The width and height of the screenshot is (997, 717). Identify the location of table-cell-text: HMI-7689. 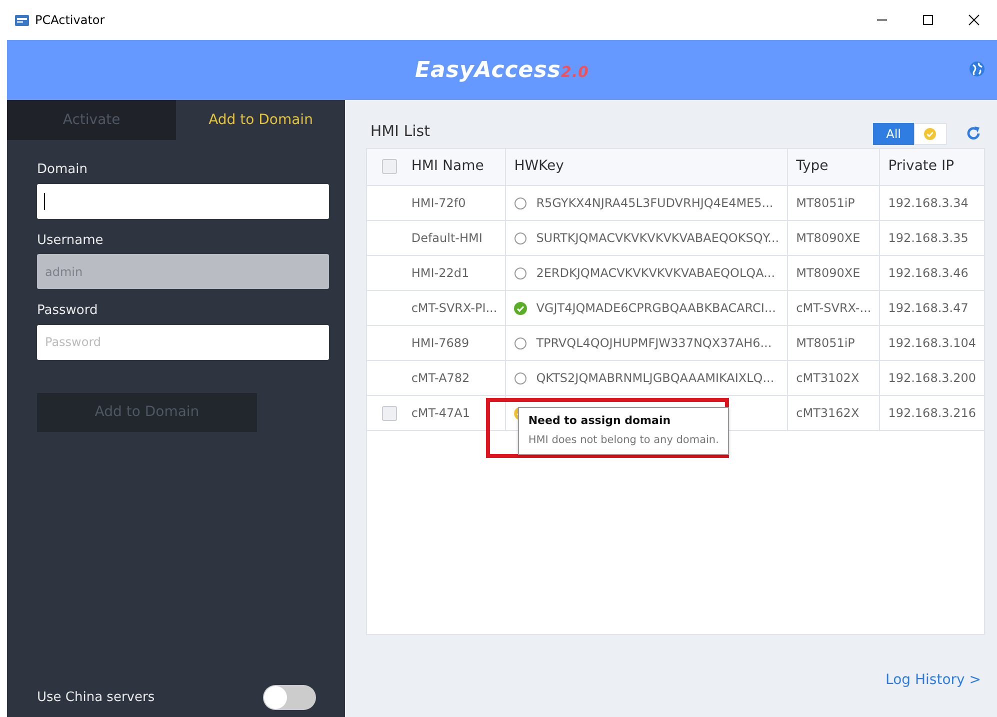
(440, 343).